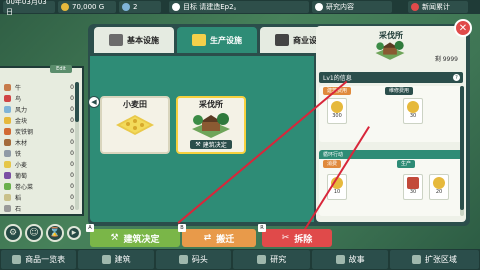  What do you see at coordinates (211, 144) in the screenshot?
I see `build-confirm-badge: ⚒ 建筑决定` at bounding box center [211, 144].